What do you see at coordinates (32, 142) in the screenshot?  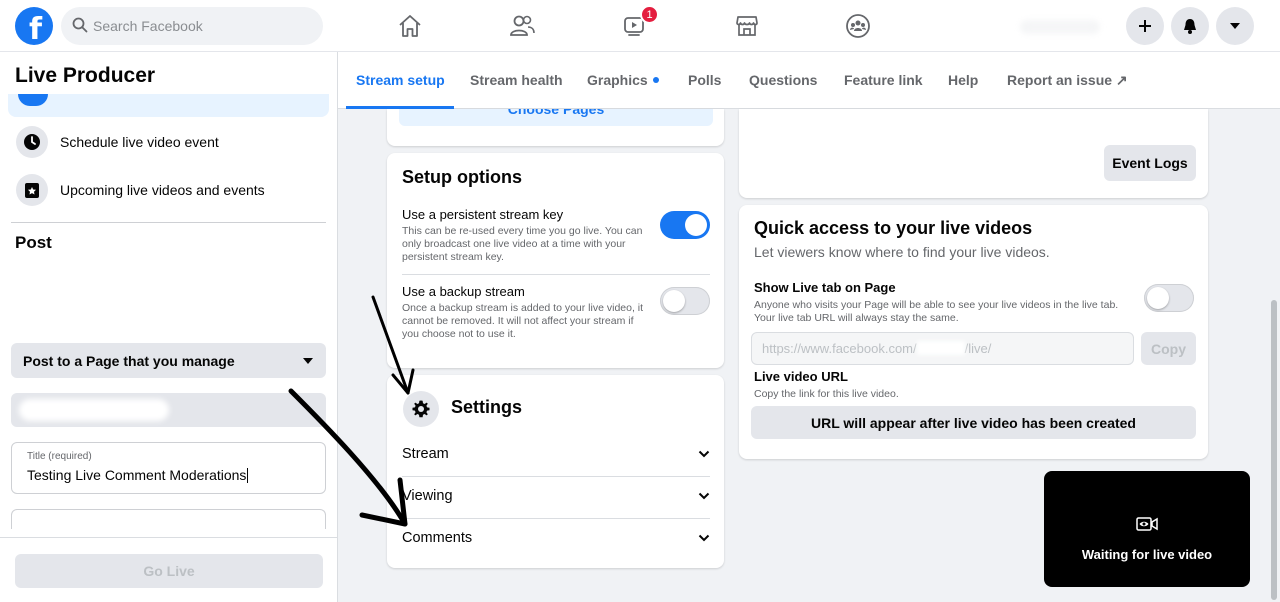 I see `clock-icon` at bounding box center [32, 142].